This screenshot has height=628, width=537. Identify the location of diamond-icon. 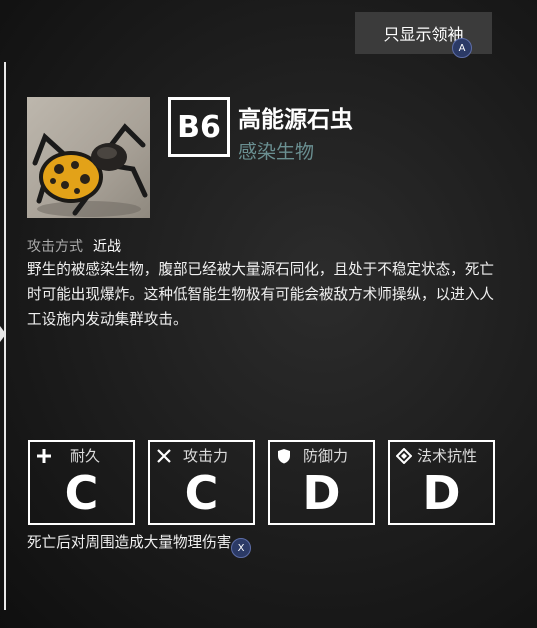
(404, 456).